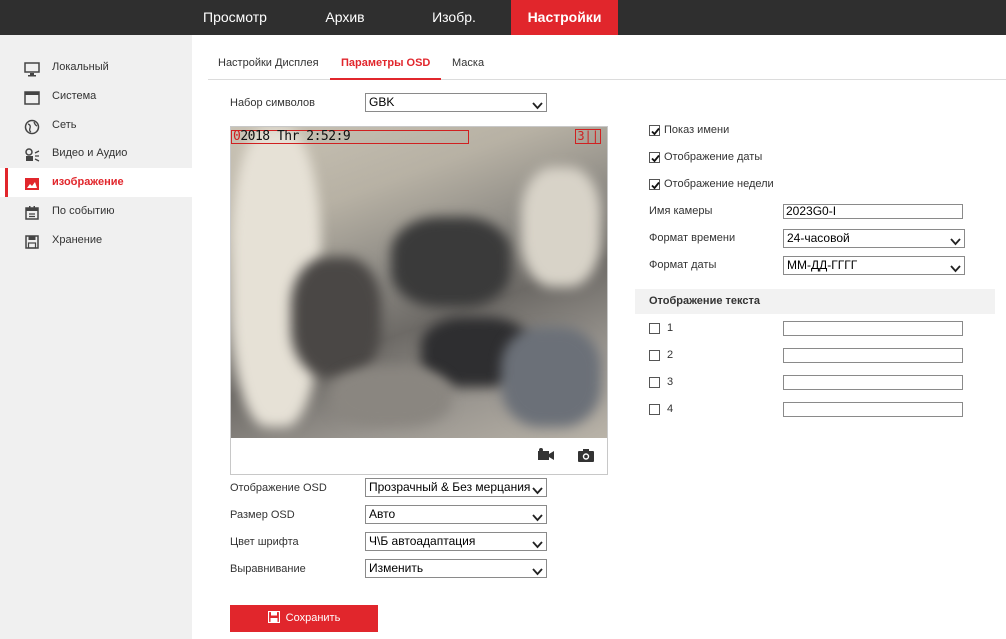 The image size is (1006, 639). What do you see at coordinates (32, 212) in the screenshot?
I see `calendar-icon` at bounding box center [32, 212].